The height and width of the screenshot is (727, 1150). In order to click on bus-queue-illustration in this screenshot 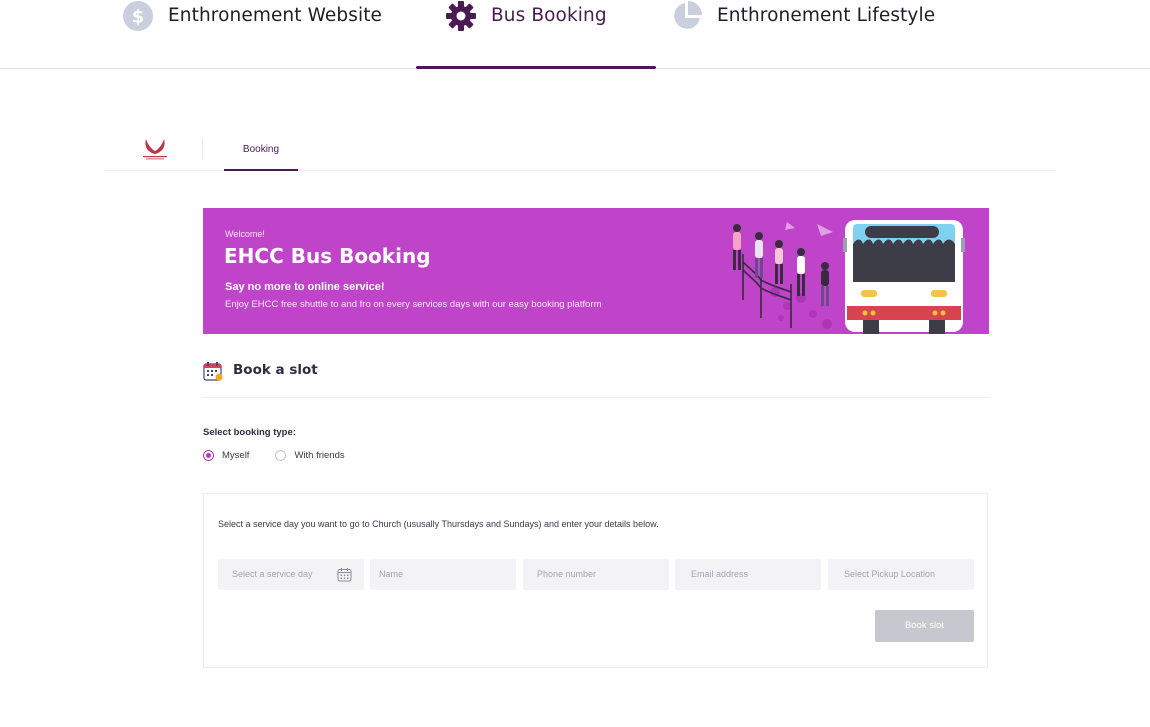, I will do `click(849, 277)`.